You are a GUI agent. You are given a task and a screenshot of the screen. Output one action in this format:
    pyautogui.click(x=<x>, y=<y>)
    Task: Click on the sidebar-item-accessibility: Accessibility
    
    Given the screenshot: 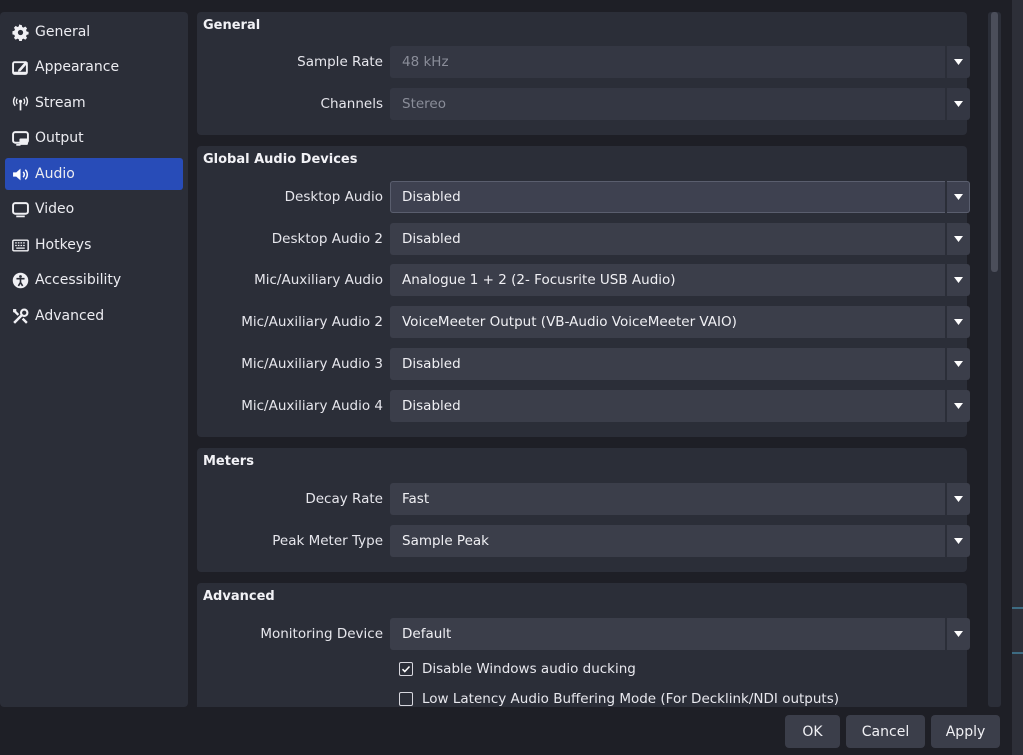 What is the action you would take?
    pyautogui.click(x=94, y=280)
    